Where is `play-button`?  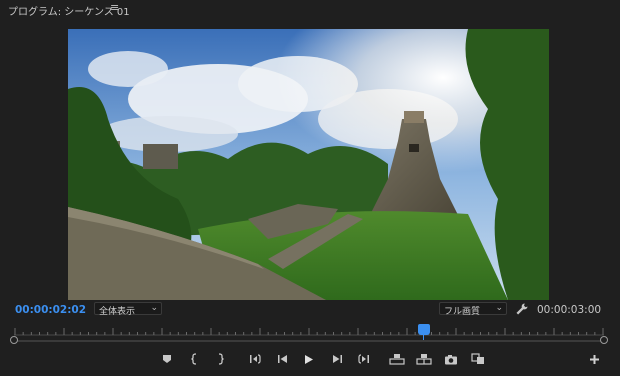
play-button is located at coordinates (309, 359).